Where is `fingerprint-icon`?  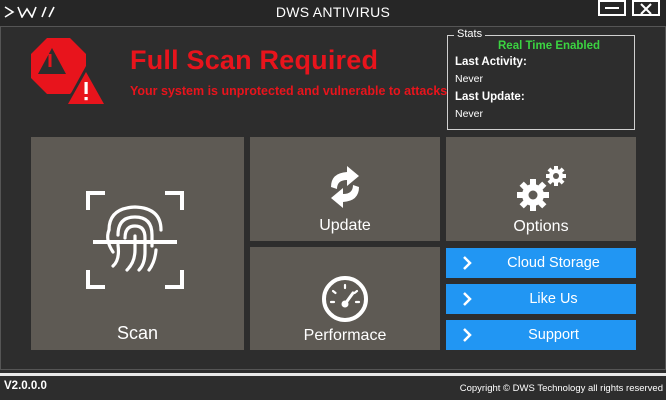
fingerprint-icon is located at coordinates (135, 240).